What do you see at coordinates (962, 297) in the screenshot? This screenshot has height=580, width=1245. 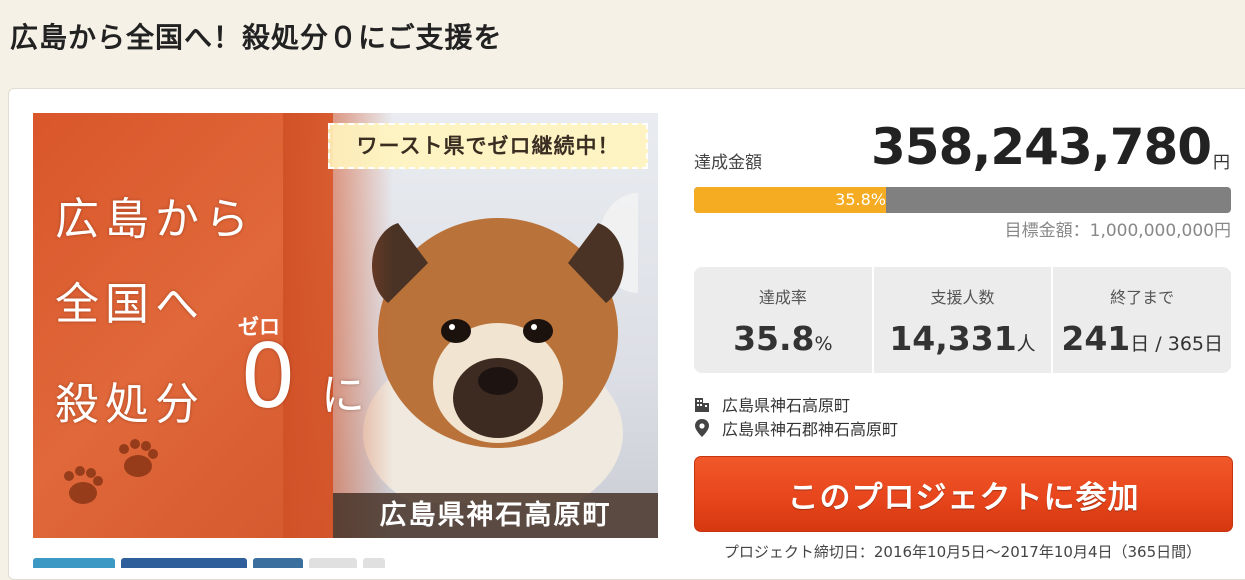 I see `stat-label: 支援人数` at bounding box center [962, 297].